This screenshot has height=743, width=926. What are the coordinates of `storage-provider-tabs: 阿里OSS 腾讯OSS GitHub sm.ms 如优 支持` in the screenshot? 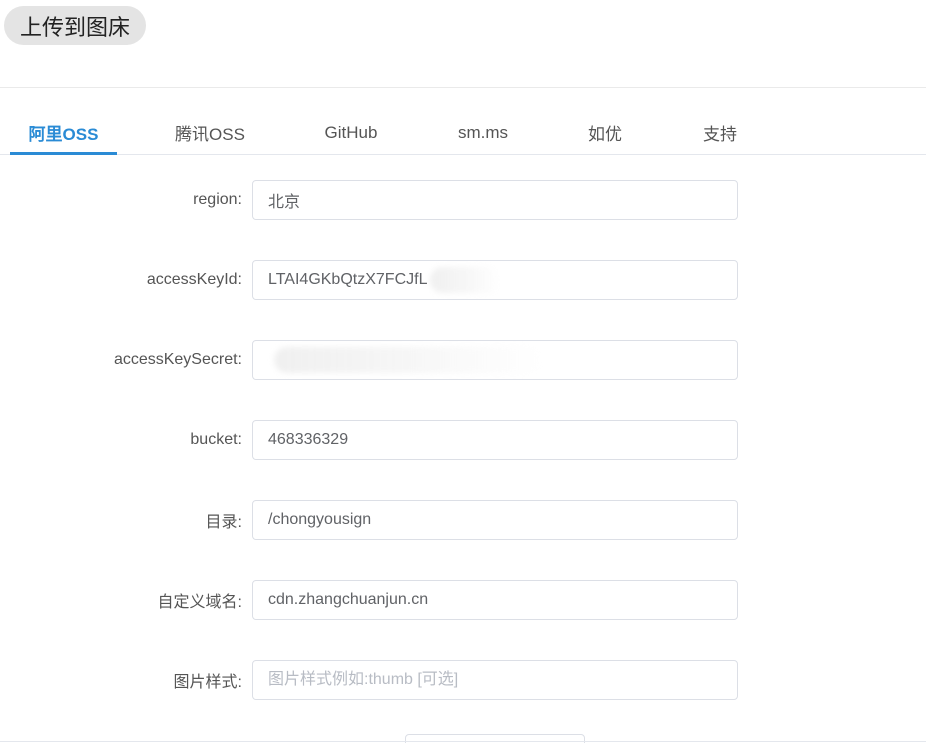 It's located at (463, 132).